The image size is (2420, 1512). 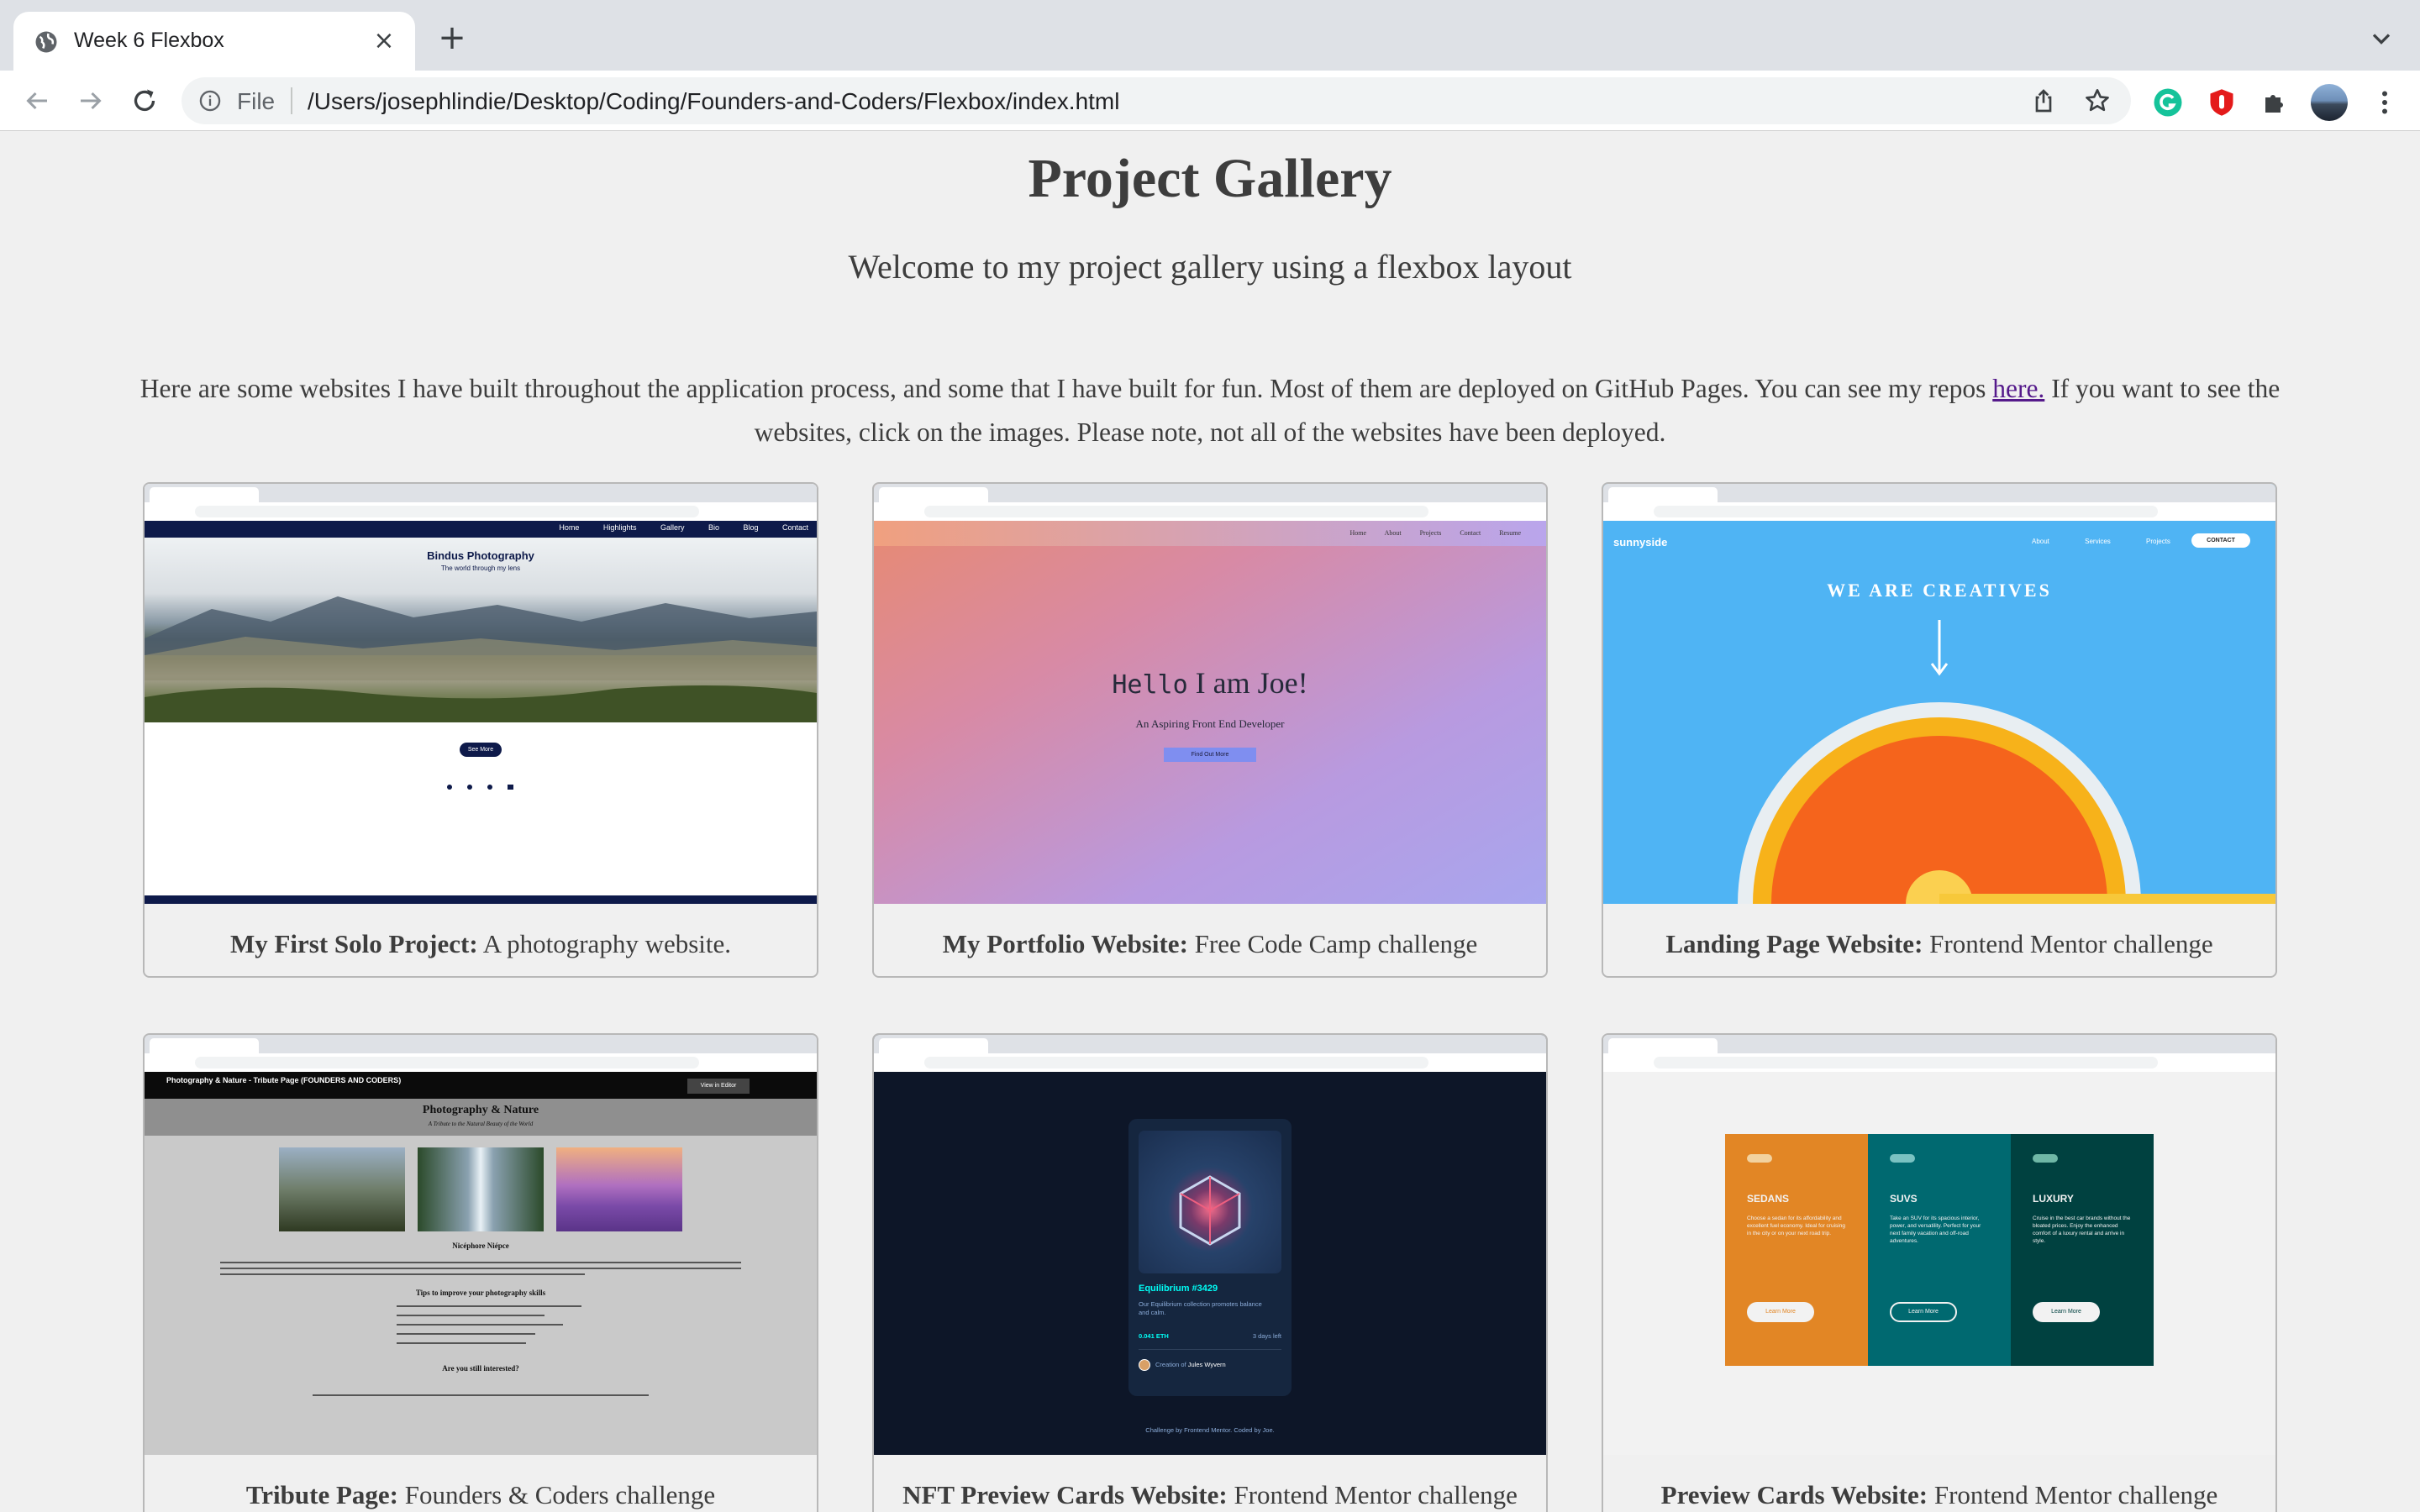 I want to click on active-tab: Week 6 Flexbox ×, so click(x=214, y=41).